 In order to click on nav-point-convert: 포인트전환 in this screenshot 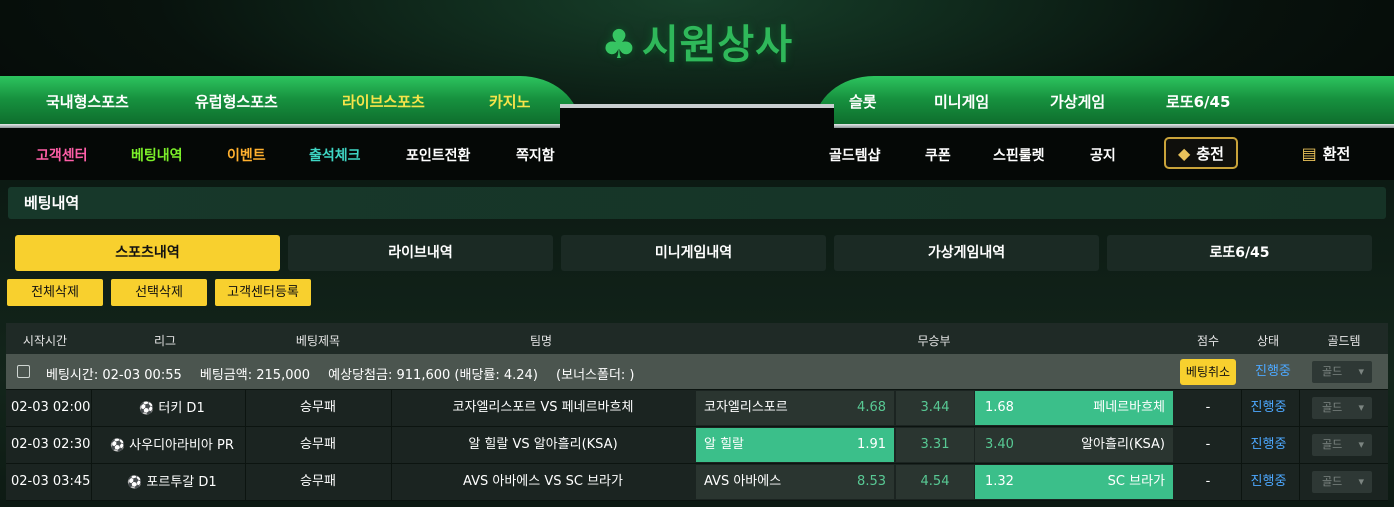, I will do `click(438, 155)`.